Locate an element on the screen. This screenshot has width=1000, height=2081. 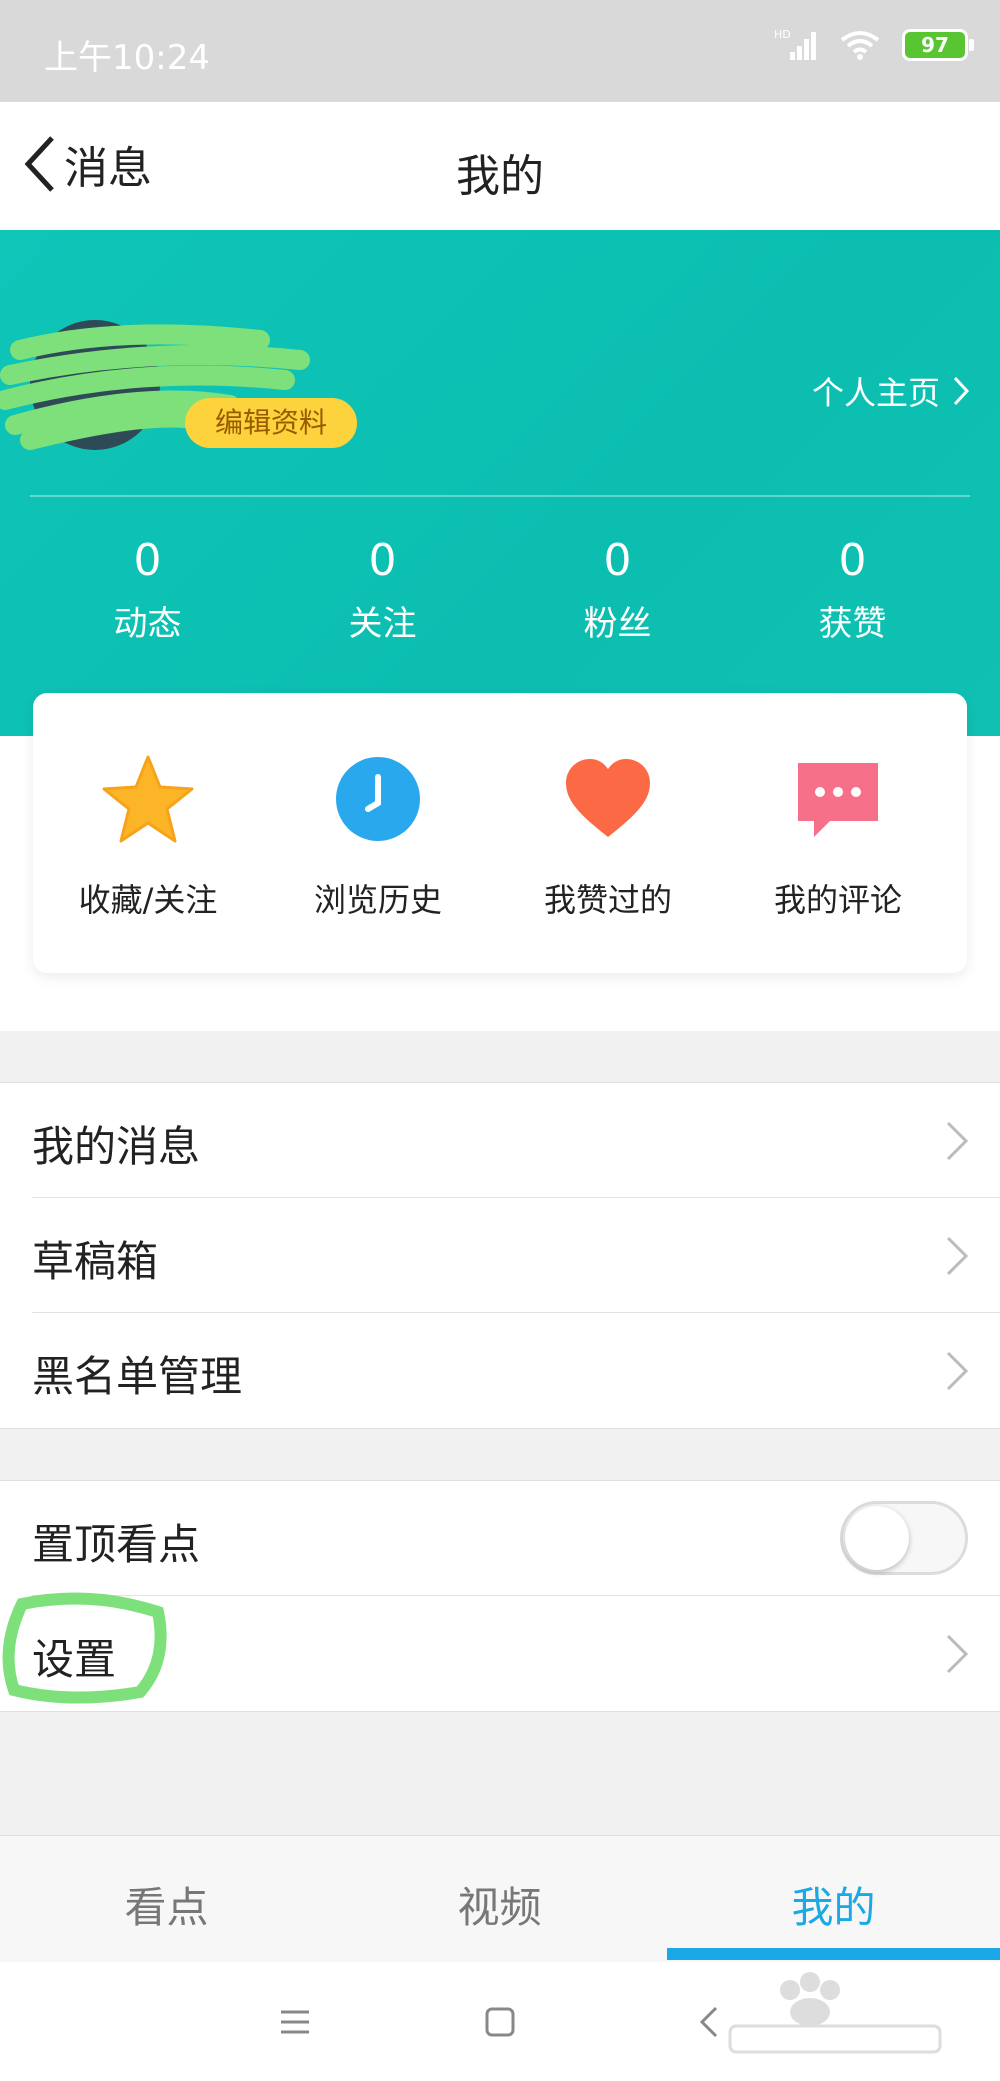
top-nav-bar: 消息 我的 is located at coordinates (500, 166).